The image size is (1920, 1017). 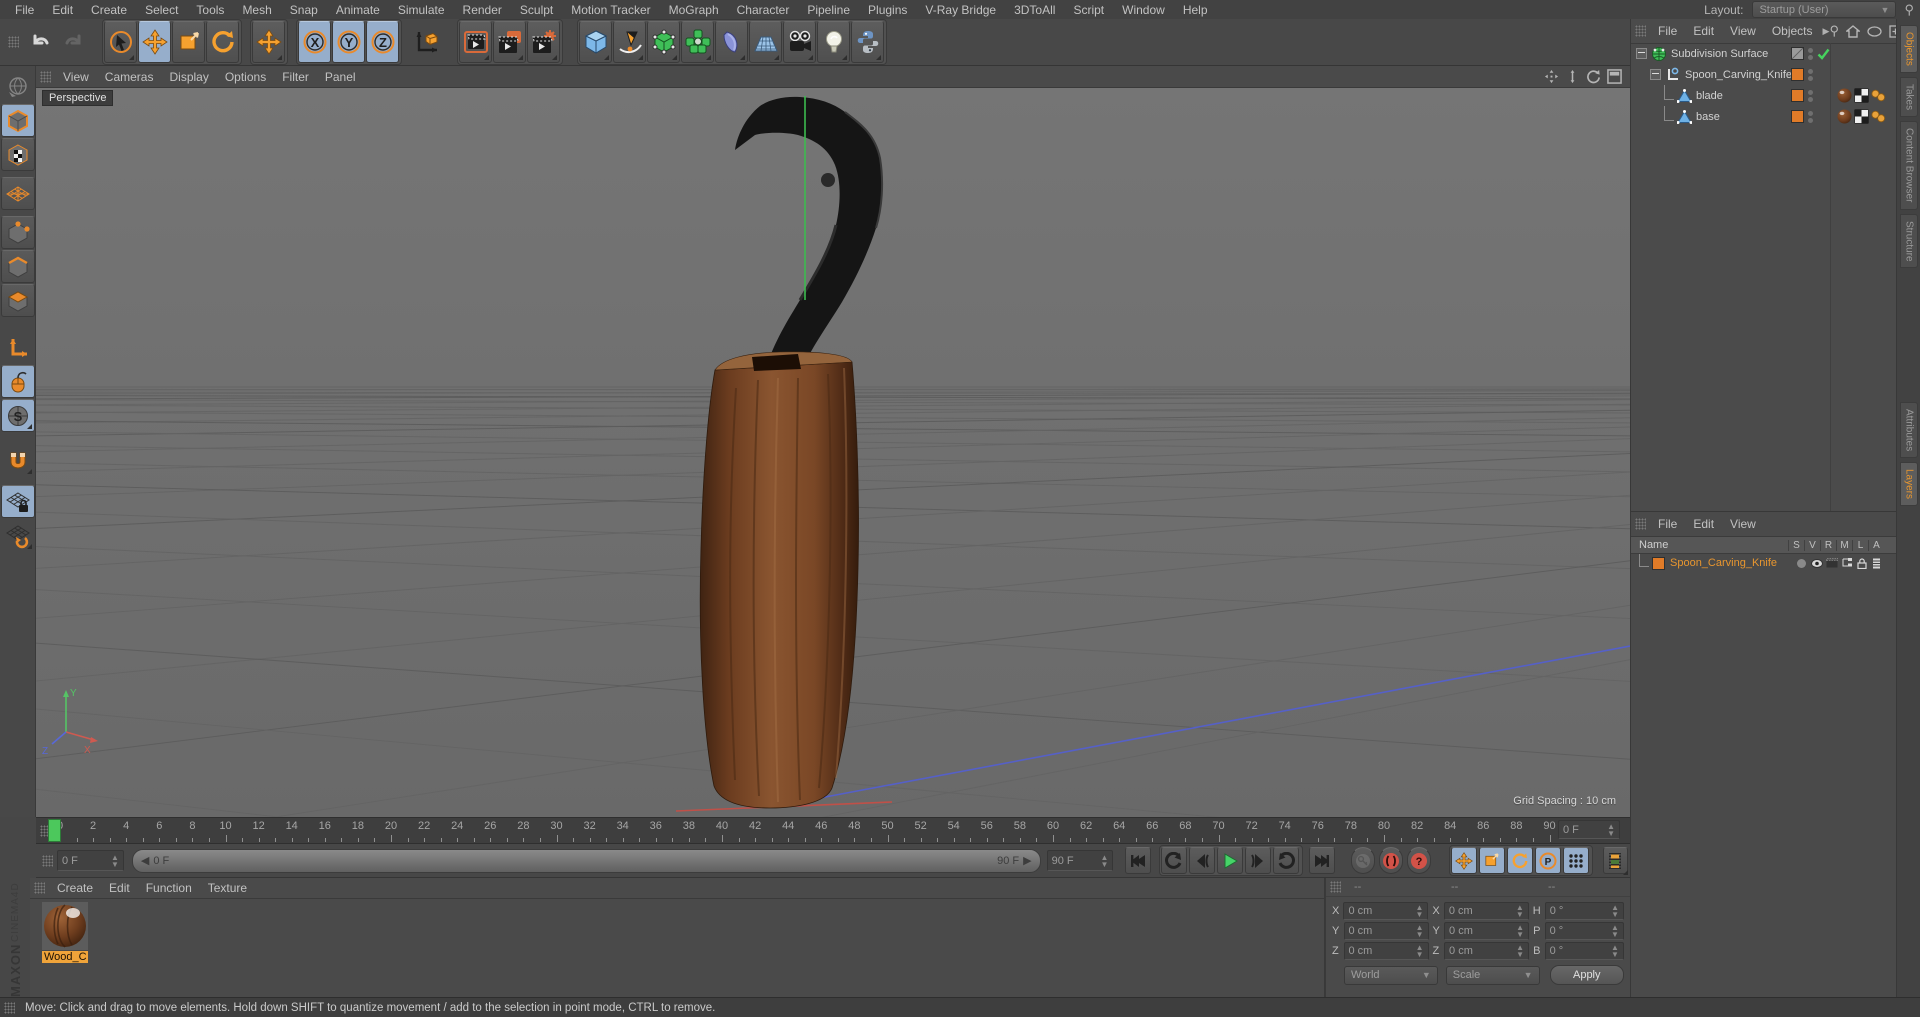 What do you see at coordinates (809, 233) in the screenshot?
I see `knife-blade-object` at bounding box center [809, 233].